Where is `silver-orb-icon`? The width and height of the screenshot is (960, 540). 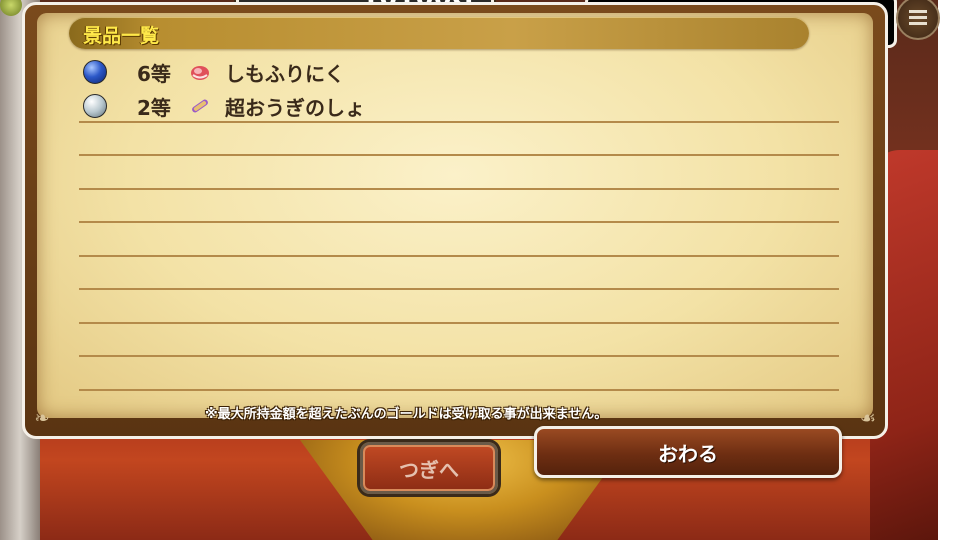 silver-orb-icon is located at coordinates (95, 106).